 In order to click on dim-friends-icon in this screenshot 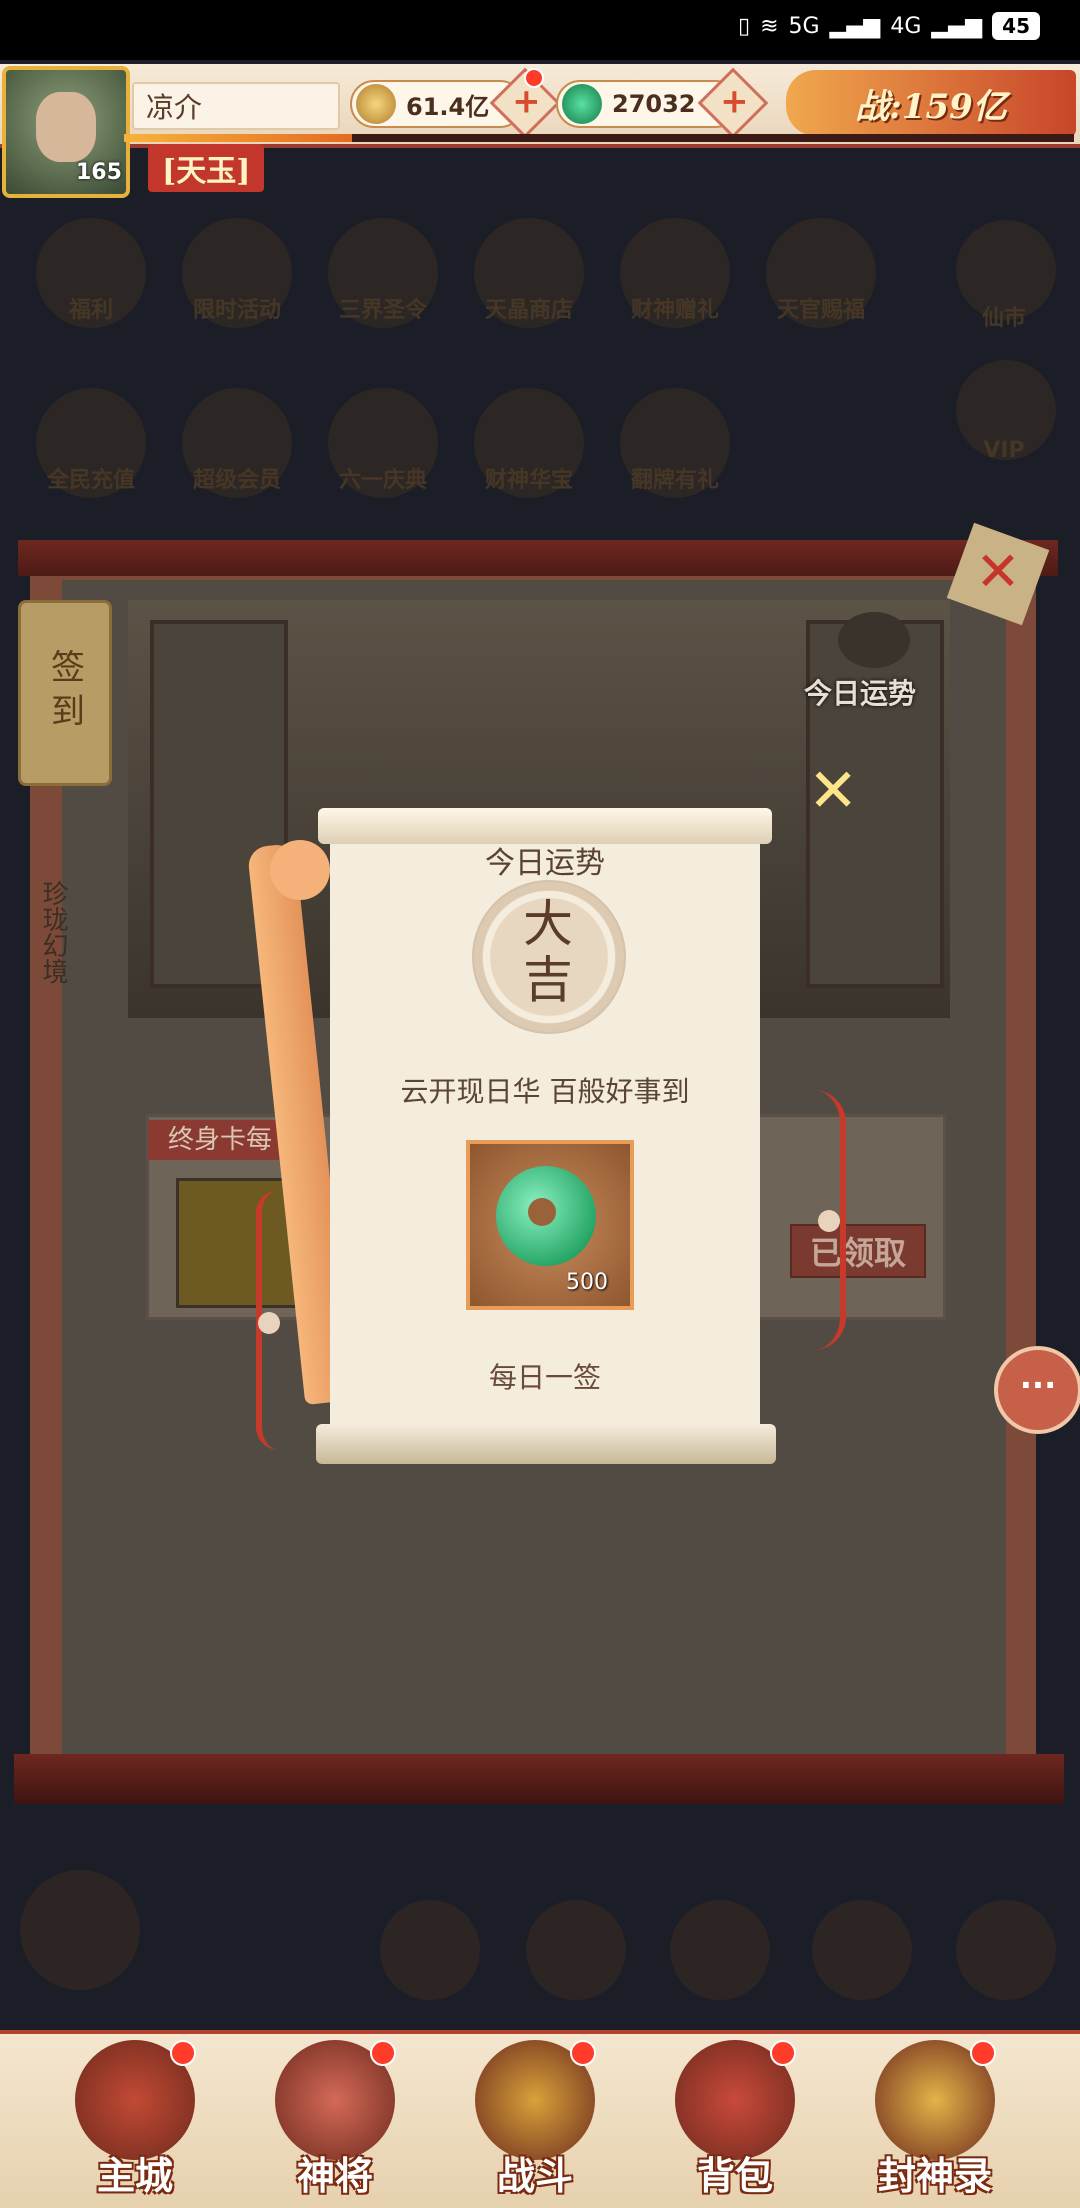, I will do `click(576, 1950)`.